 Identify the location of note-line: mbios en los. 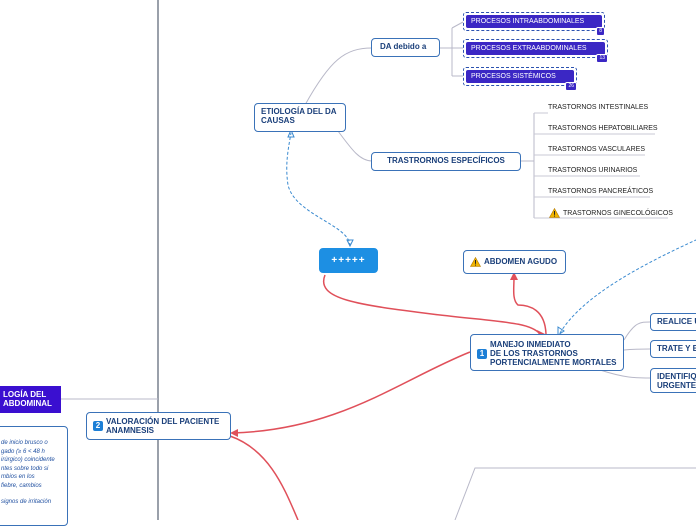
(18, 477).